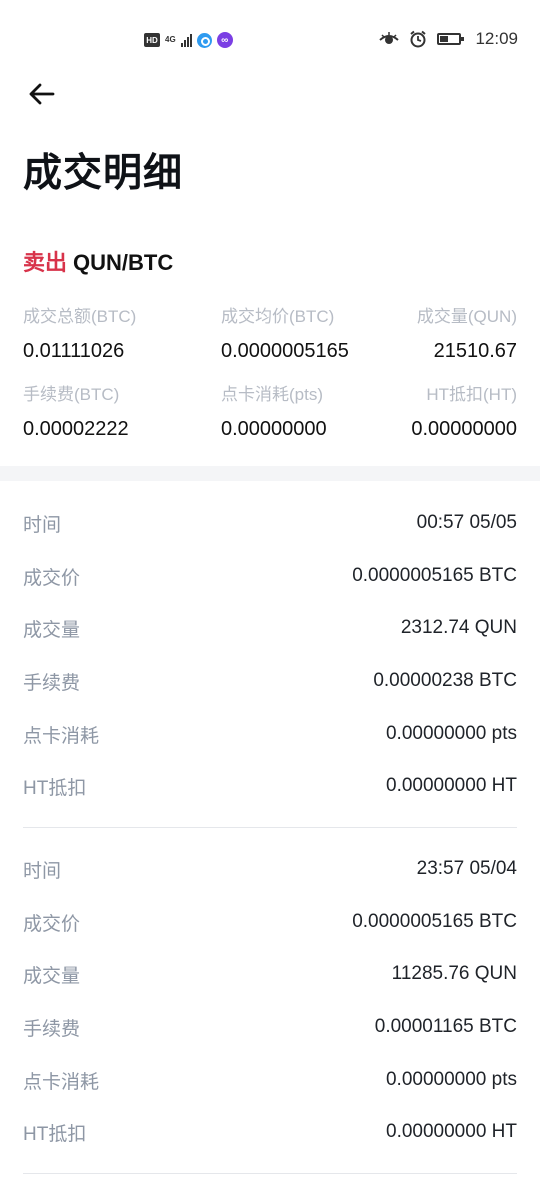  I want to click on trade-row-time: 时间 00:57 05/05, so click(270, 523).